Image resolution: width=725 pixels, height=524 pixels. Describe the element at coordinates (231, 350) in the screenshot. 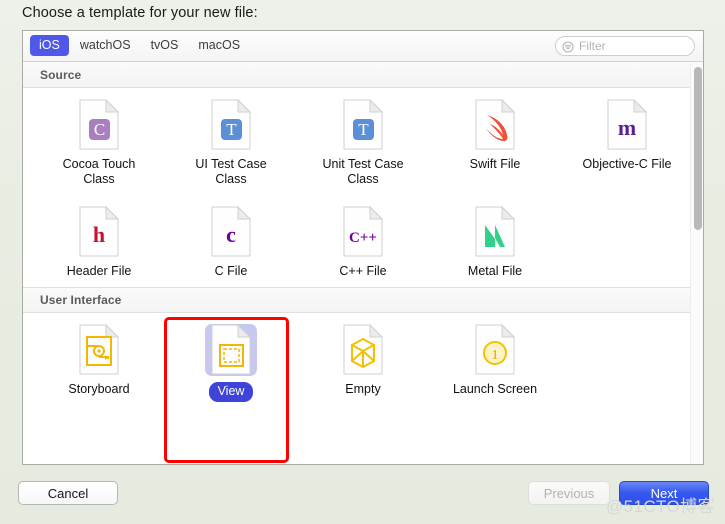

I see `file-view-icon` at that location.